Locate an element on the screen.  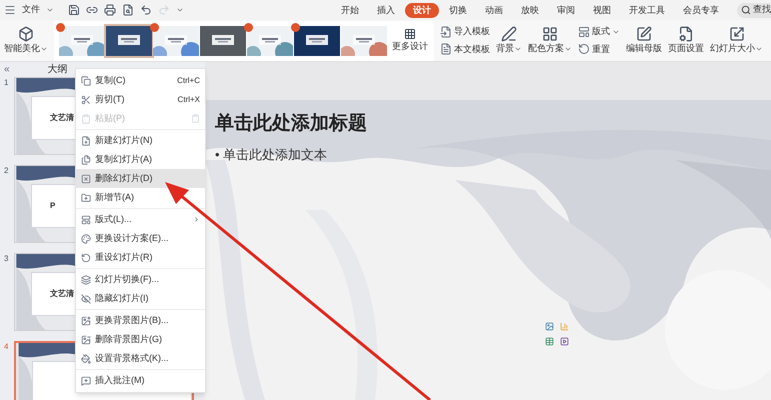
ribbon-button: 页面设置 is located at coordinates (686, 41).